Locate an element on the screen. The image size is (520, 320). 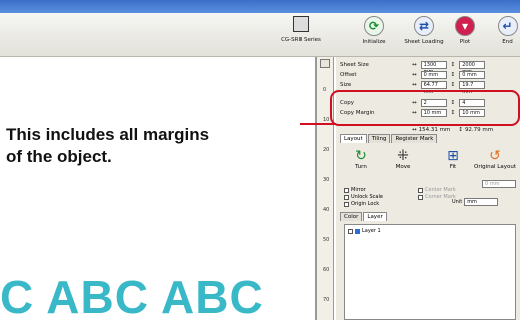
size-h-field: 19.7 mm is located at coordinates (472, 87).